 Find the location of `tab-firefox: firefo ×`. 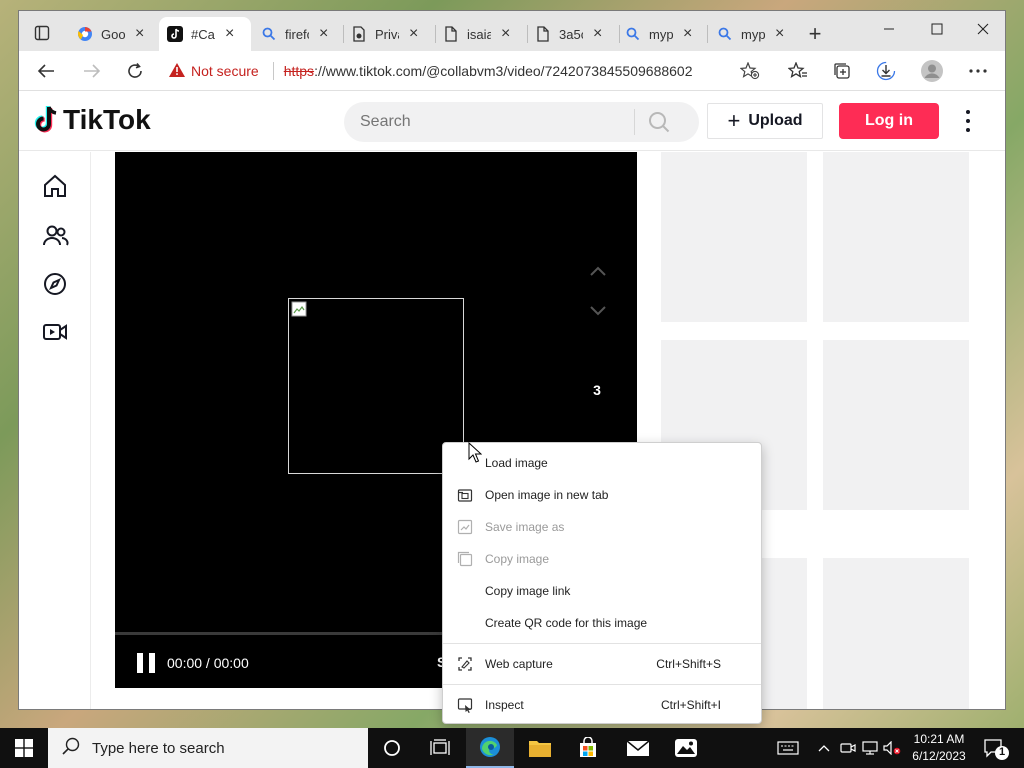

tab-firefox: firefo × is located at coordinates (298, 34).